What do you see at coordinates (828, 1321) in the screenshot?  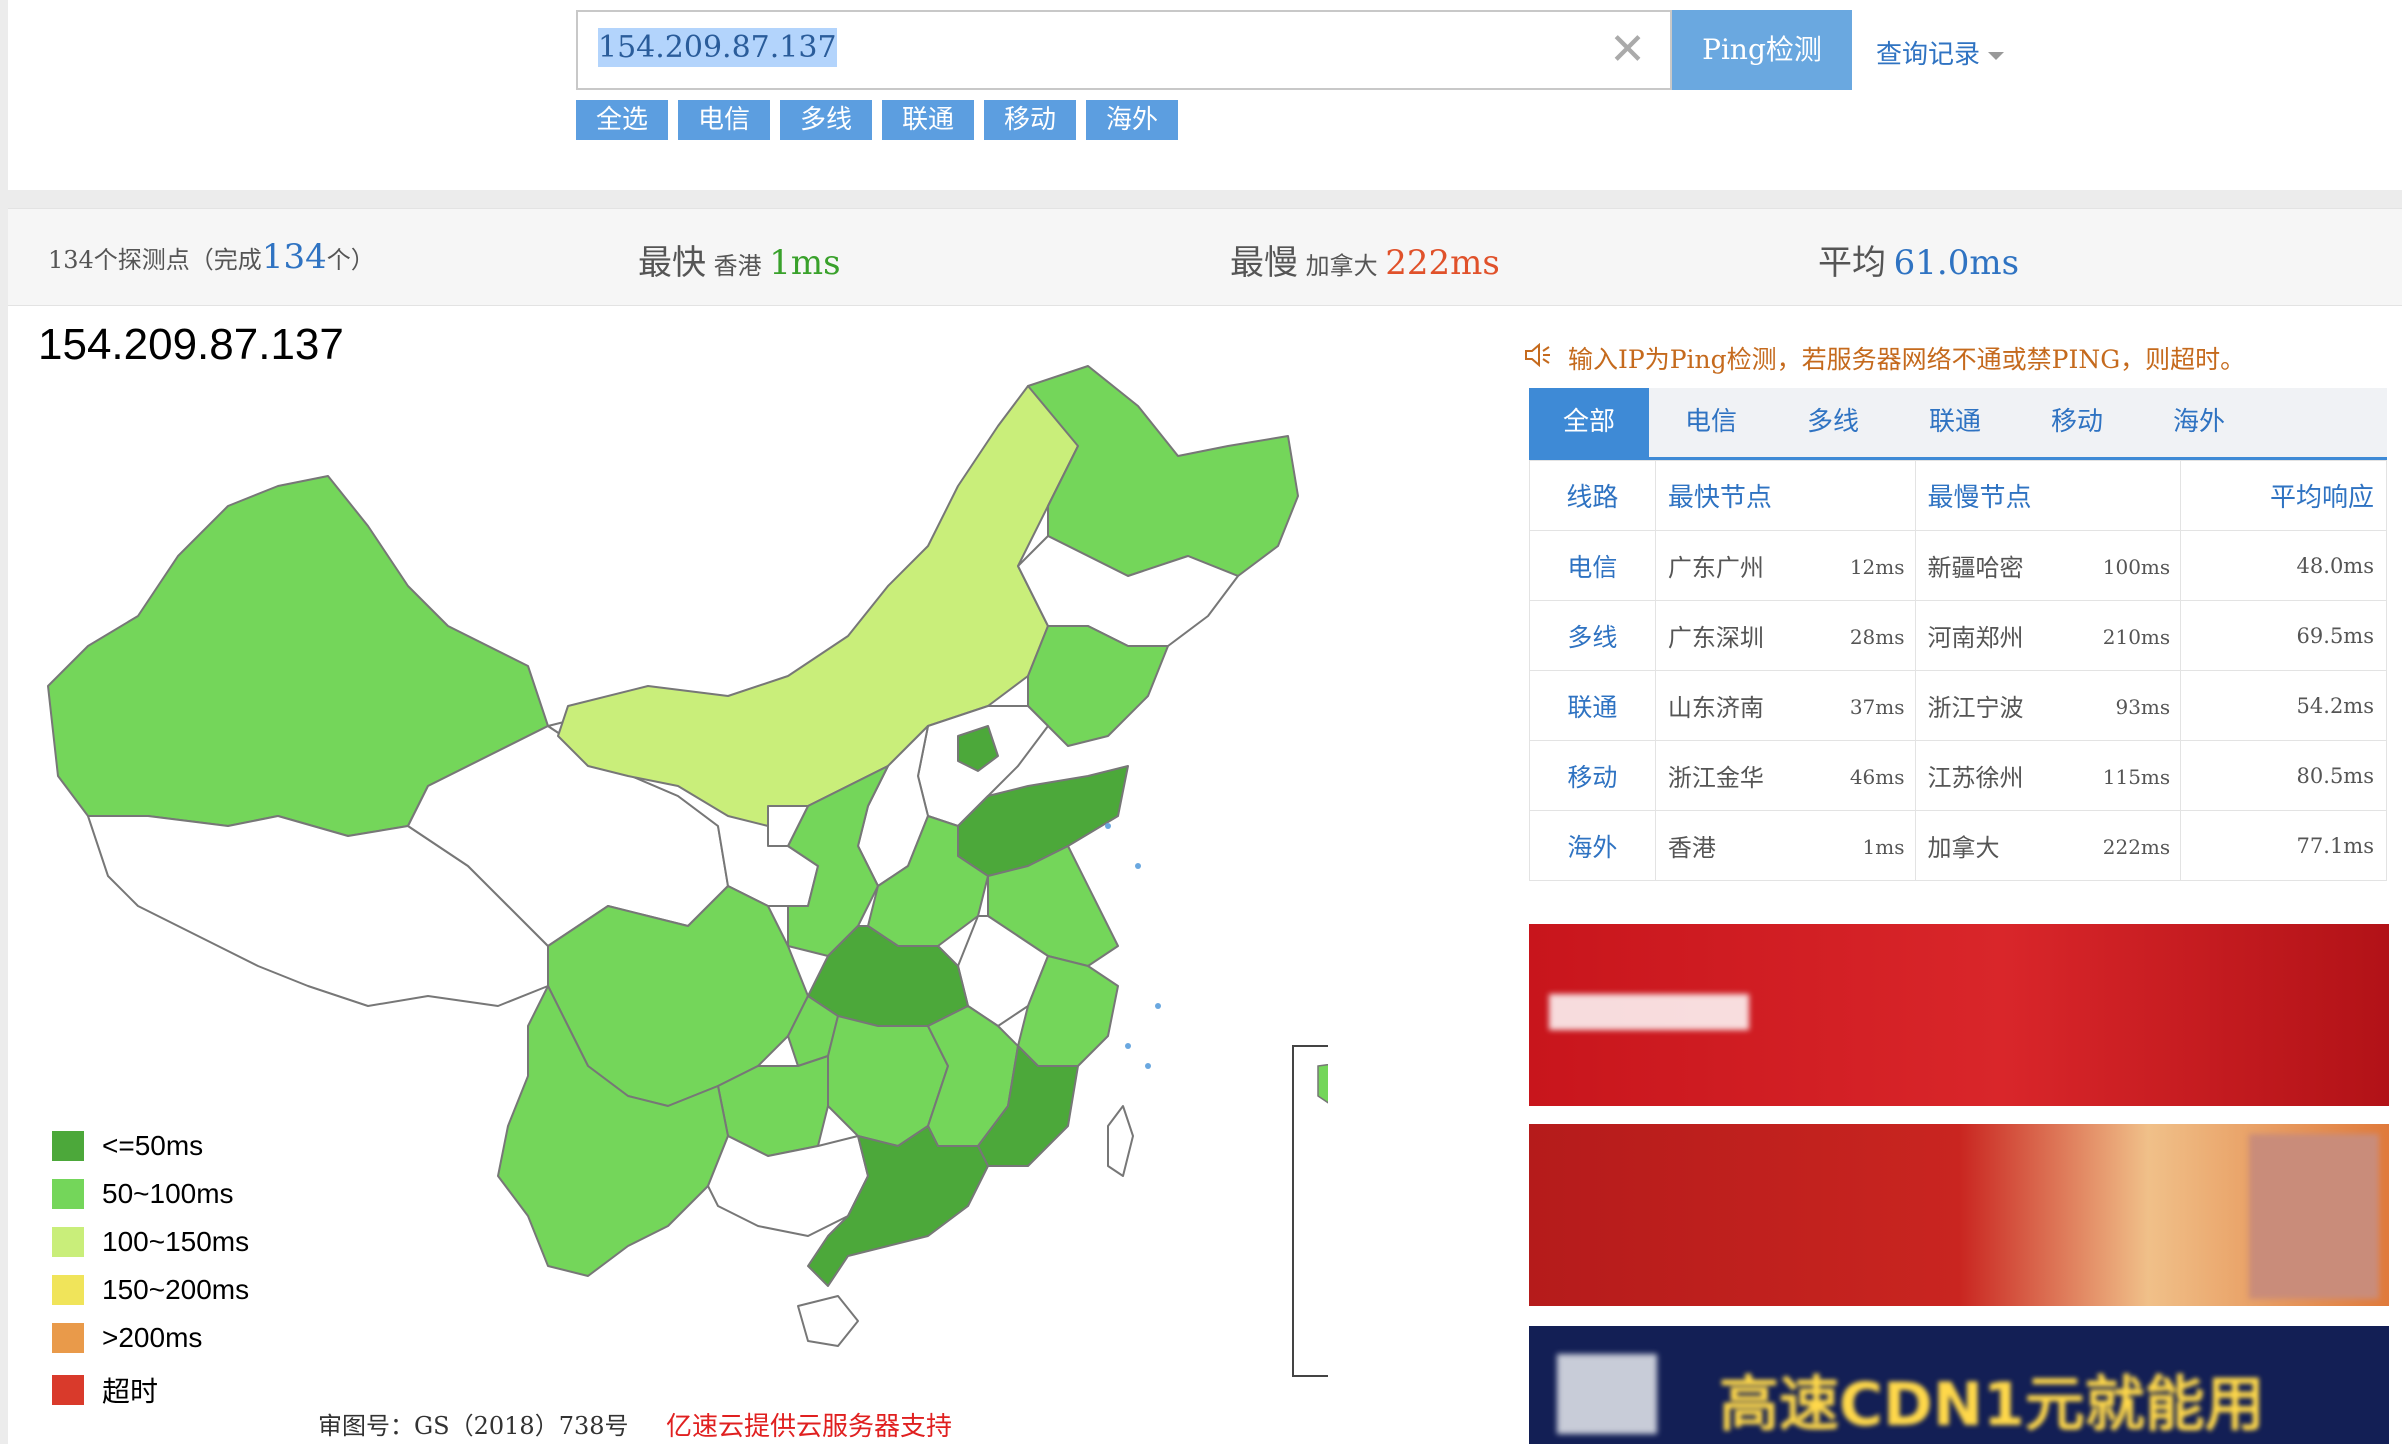 I see `region-hainan` at bounding box center [828, 1321].